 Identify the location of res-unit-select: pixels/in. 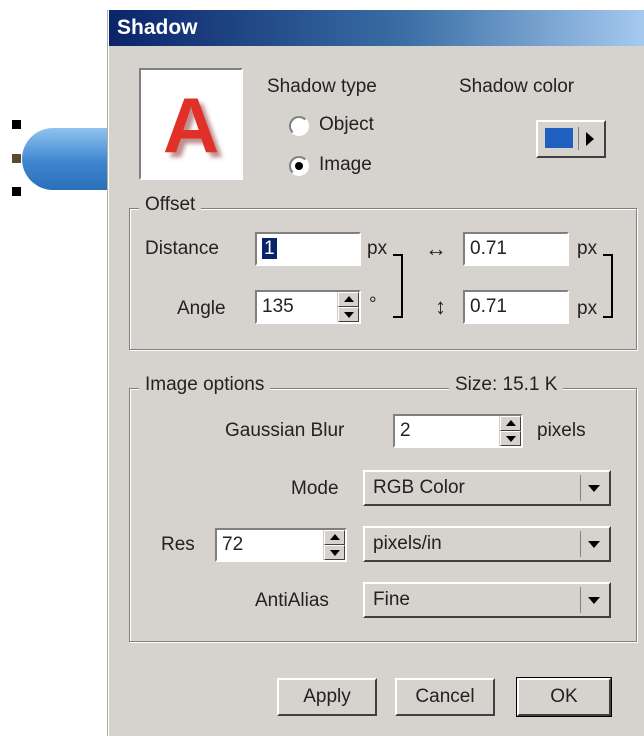
(487, 544).